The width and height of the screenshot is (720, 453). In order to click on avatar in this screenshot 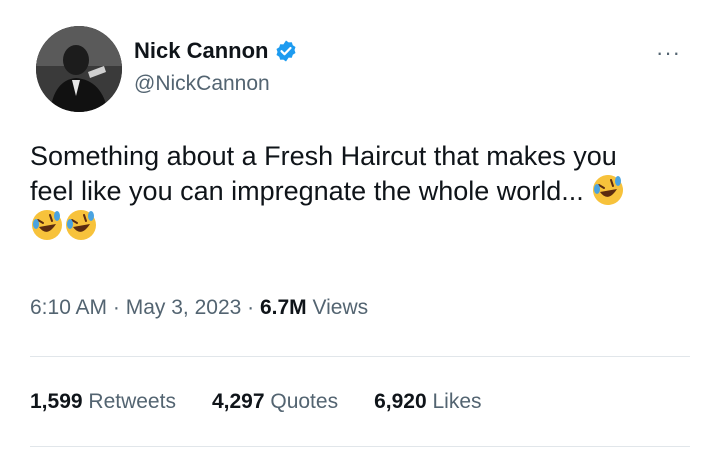, I will do `click(79, 69)`.